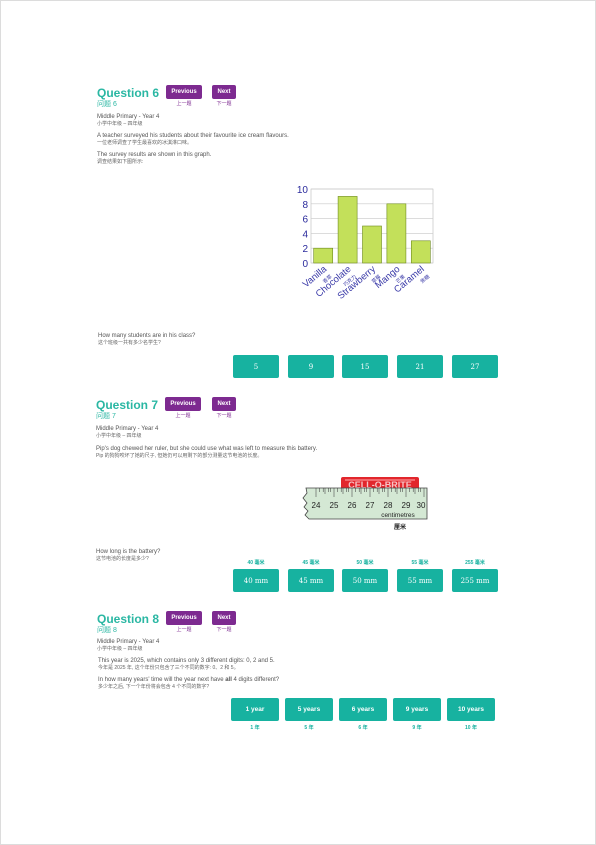 This screenshot has height=845, width=596. Describe the element at coordinates (305, 234) in the screenshot. I see `y-tick-label: 4` at that location.